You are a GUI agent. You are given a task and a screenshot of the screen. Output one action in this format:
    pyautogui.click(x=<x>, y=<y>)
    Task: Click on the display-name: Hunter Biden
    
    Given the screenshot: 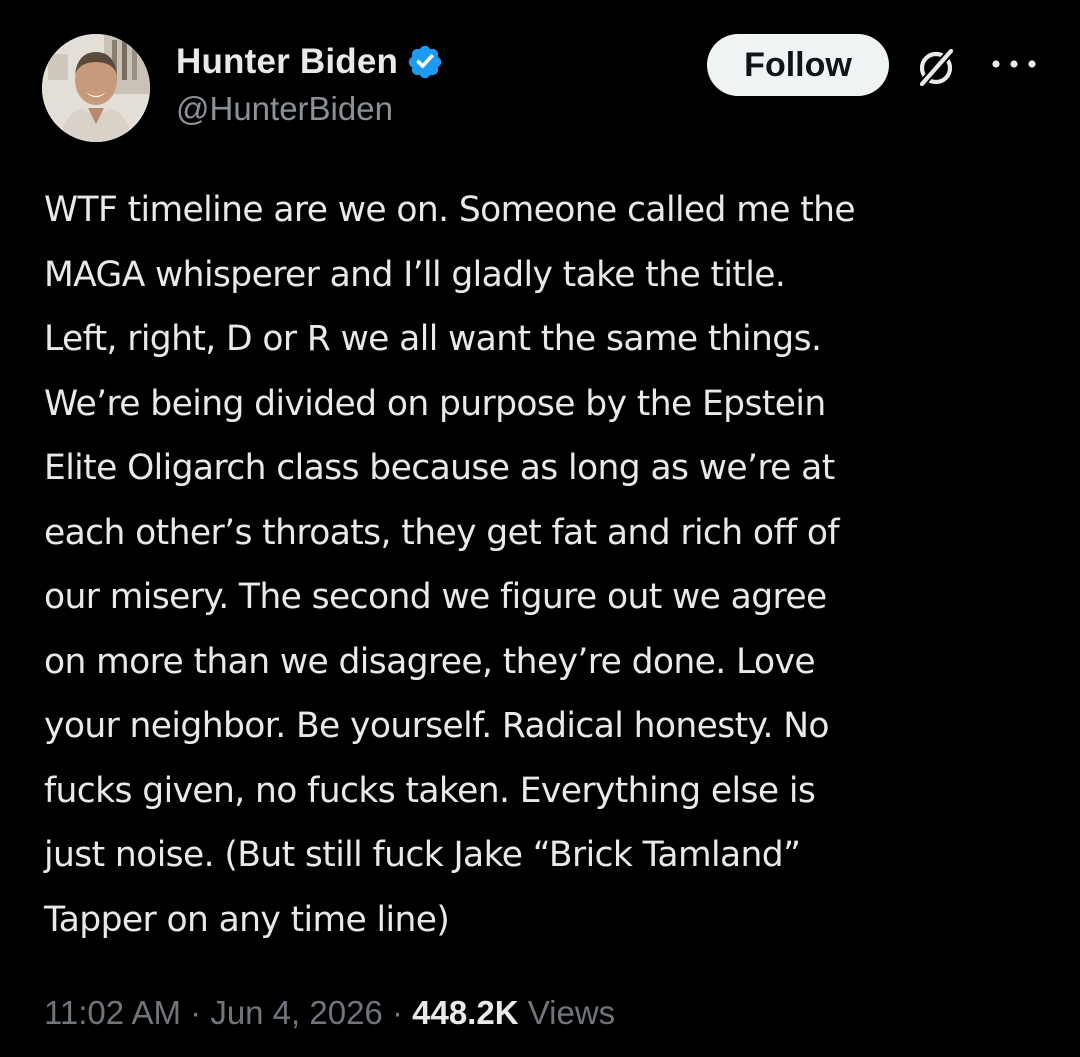 What is the action you would take?
    pyautogui.click(x=287, y=62)
    